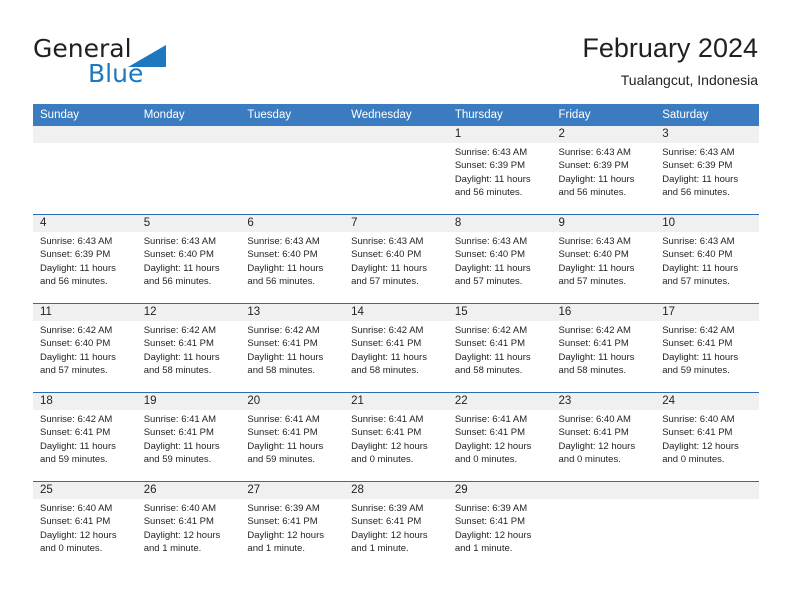 The image size is (792, 612). Describe the element at coordinates (396, 312) in the screenshot. I see `day-number: 14` at that location.